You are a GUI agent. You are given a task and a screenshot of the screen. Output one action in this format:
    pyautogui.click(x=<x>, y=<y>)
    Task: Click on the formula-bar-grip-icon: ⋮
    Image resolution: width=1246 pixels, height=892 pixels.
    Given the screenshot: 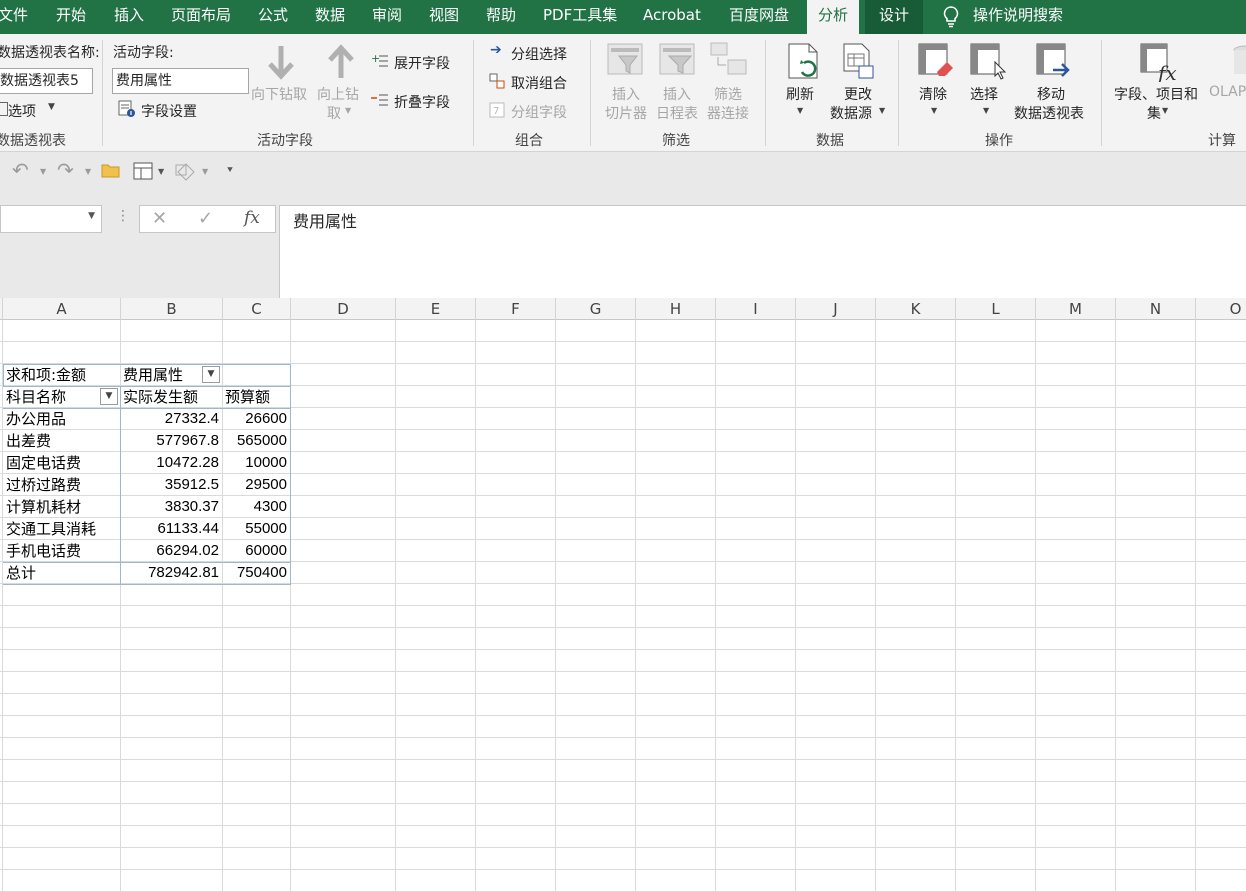 What is the action you would take?
    pyautogui.click(x=123, y=216)
    